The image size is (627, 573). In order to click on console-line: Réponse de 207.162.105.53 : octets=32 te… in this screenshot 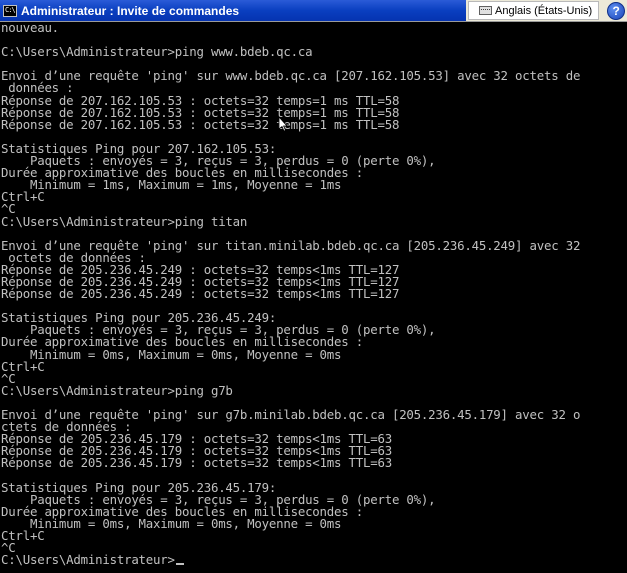, I will do `click(200, 124)`.